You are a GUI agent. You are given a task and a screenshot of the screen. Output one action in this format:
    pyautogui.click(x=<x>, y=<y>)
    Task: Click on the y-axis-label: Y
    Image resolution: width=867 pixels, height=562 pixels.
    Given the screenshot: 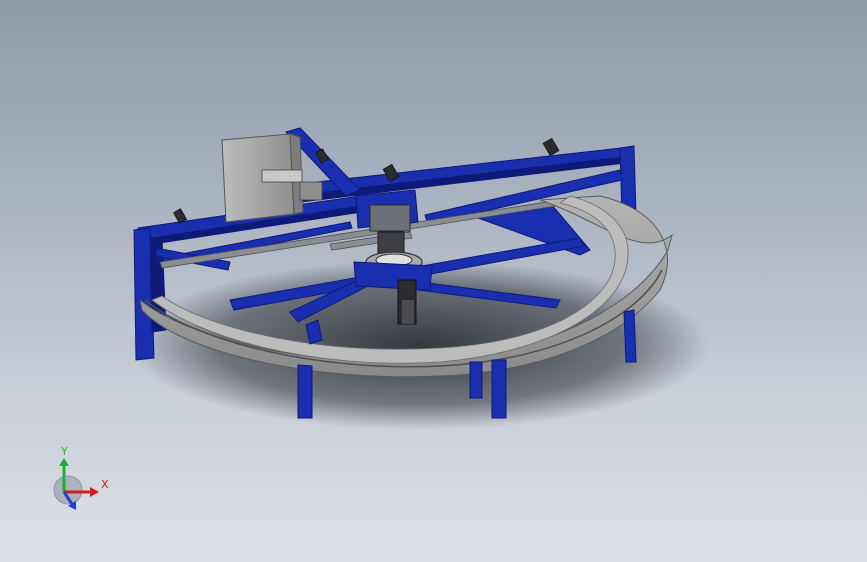 What is the action you would take?
    pyautogui.click(x=64, y=451)
    